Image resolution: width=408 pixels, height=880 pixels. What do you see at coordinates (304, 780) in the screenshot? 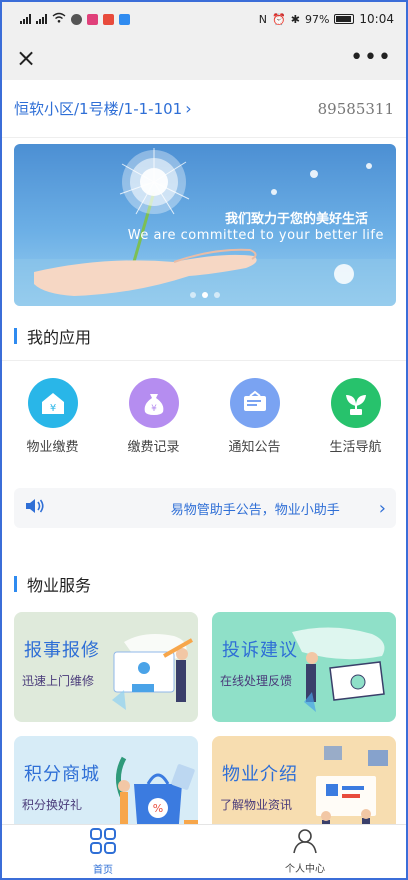
I see `card-property-intro: 物业介绍 了解物业资讯` at bounding box center [304, 780].